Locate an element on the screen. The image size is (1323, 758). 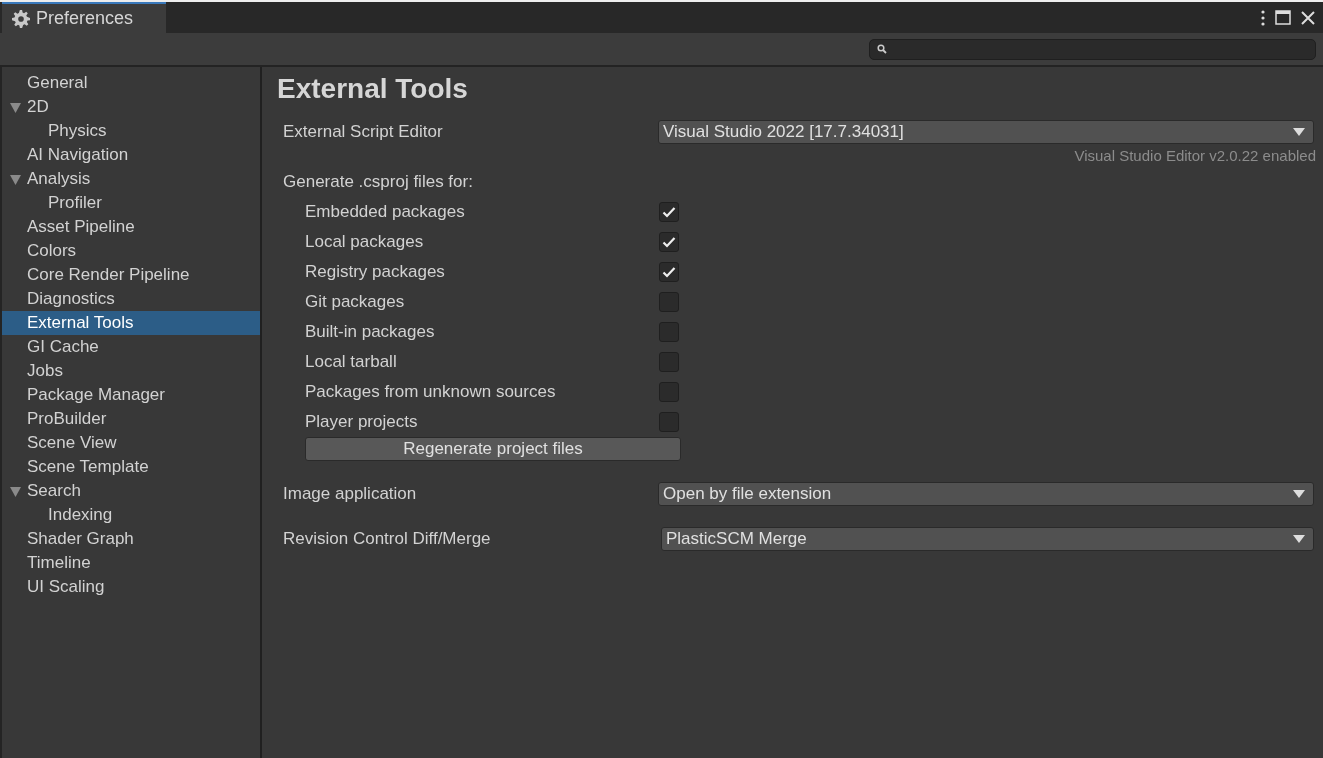
dropdown: Open by file extension is located at coordinates (986, 494).